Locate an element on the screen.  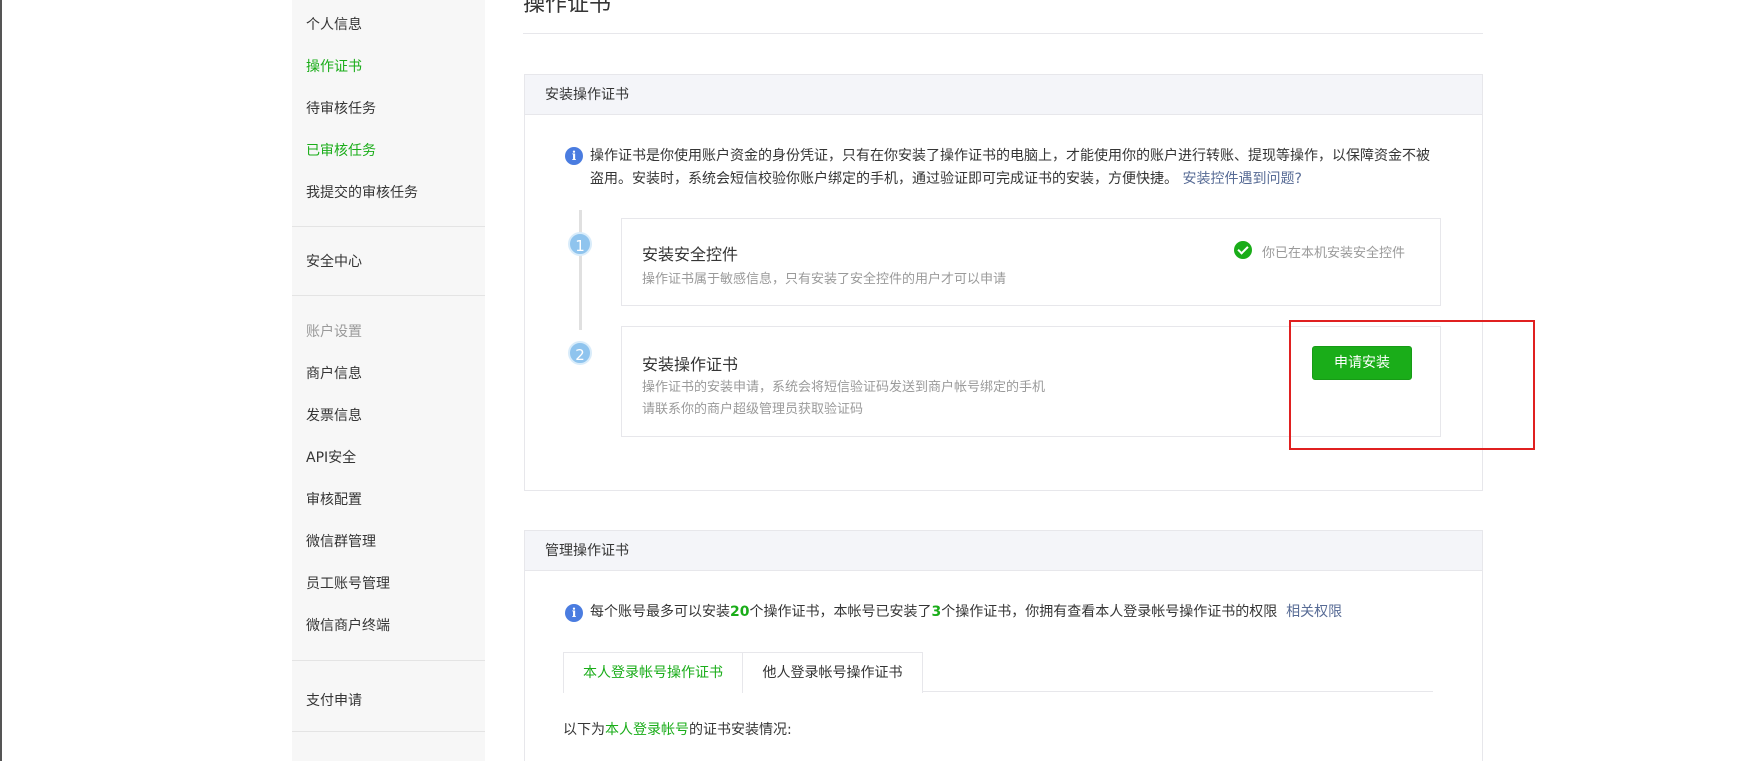
sidebar-item-staff-accounts: 员工账号管理 is located at coordinates (348, 583).